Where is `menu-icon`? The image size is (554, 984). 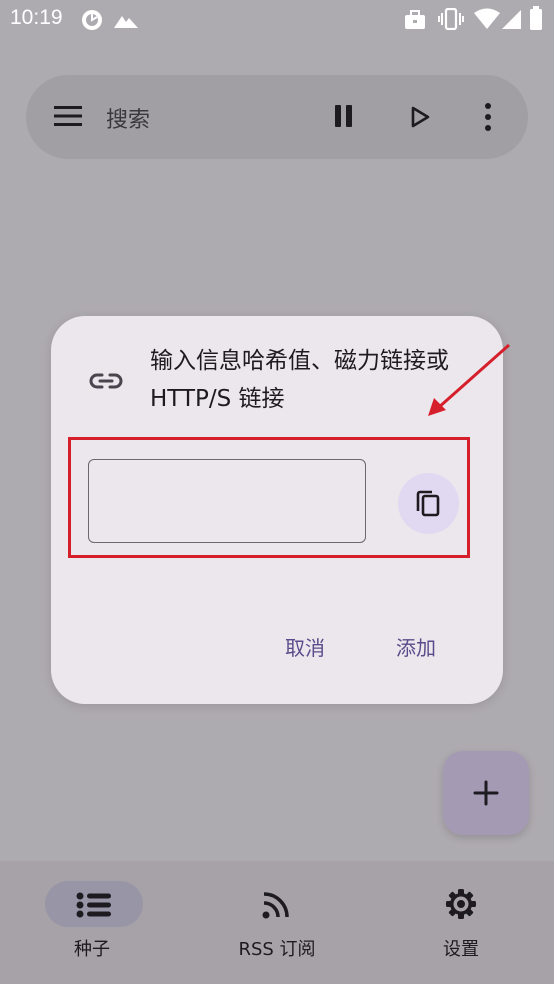
menu-icon is located at coordinates (69, 116).